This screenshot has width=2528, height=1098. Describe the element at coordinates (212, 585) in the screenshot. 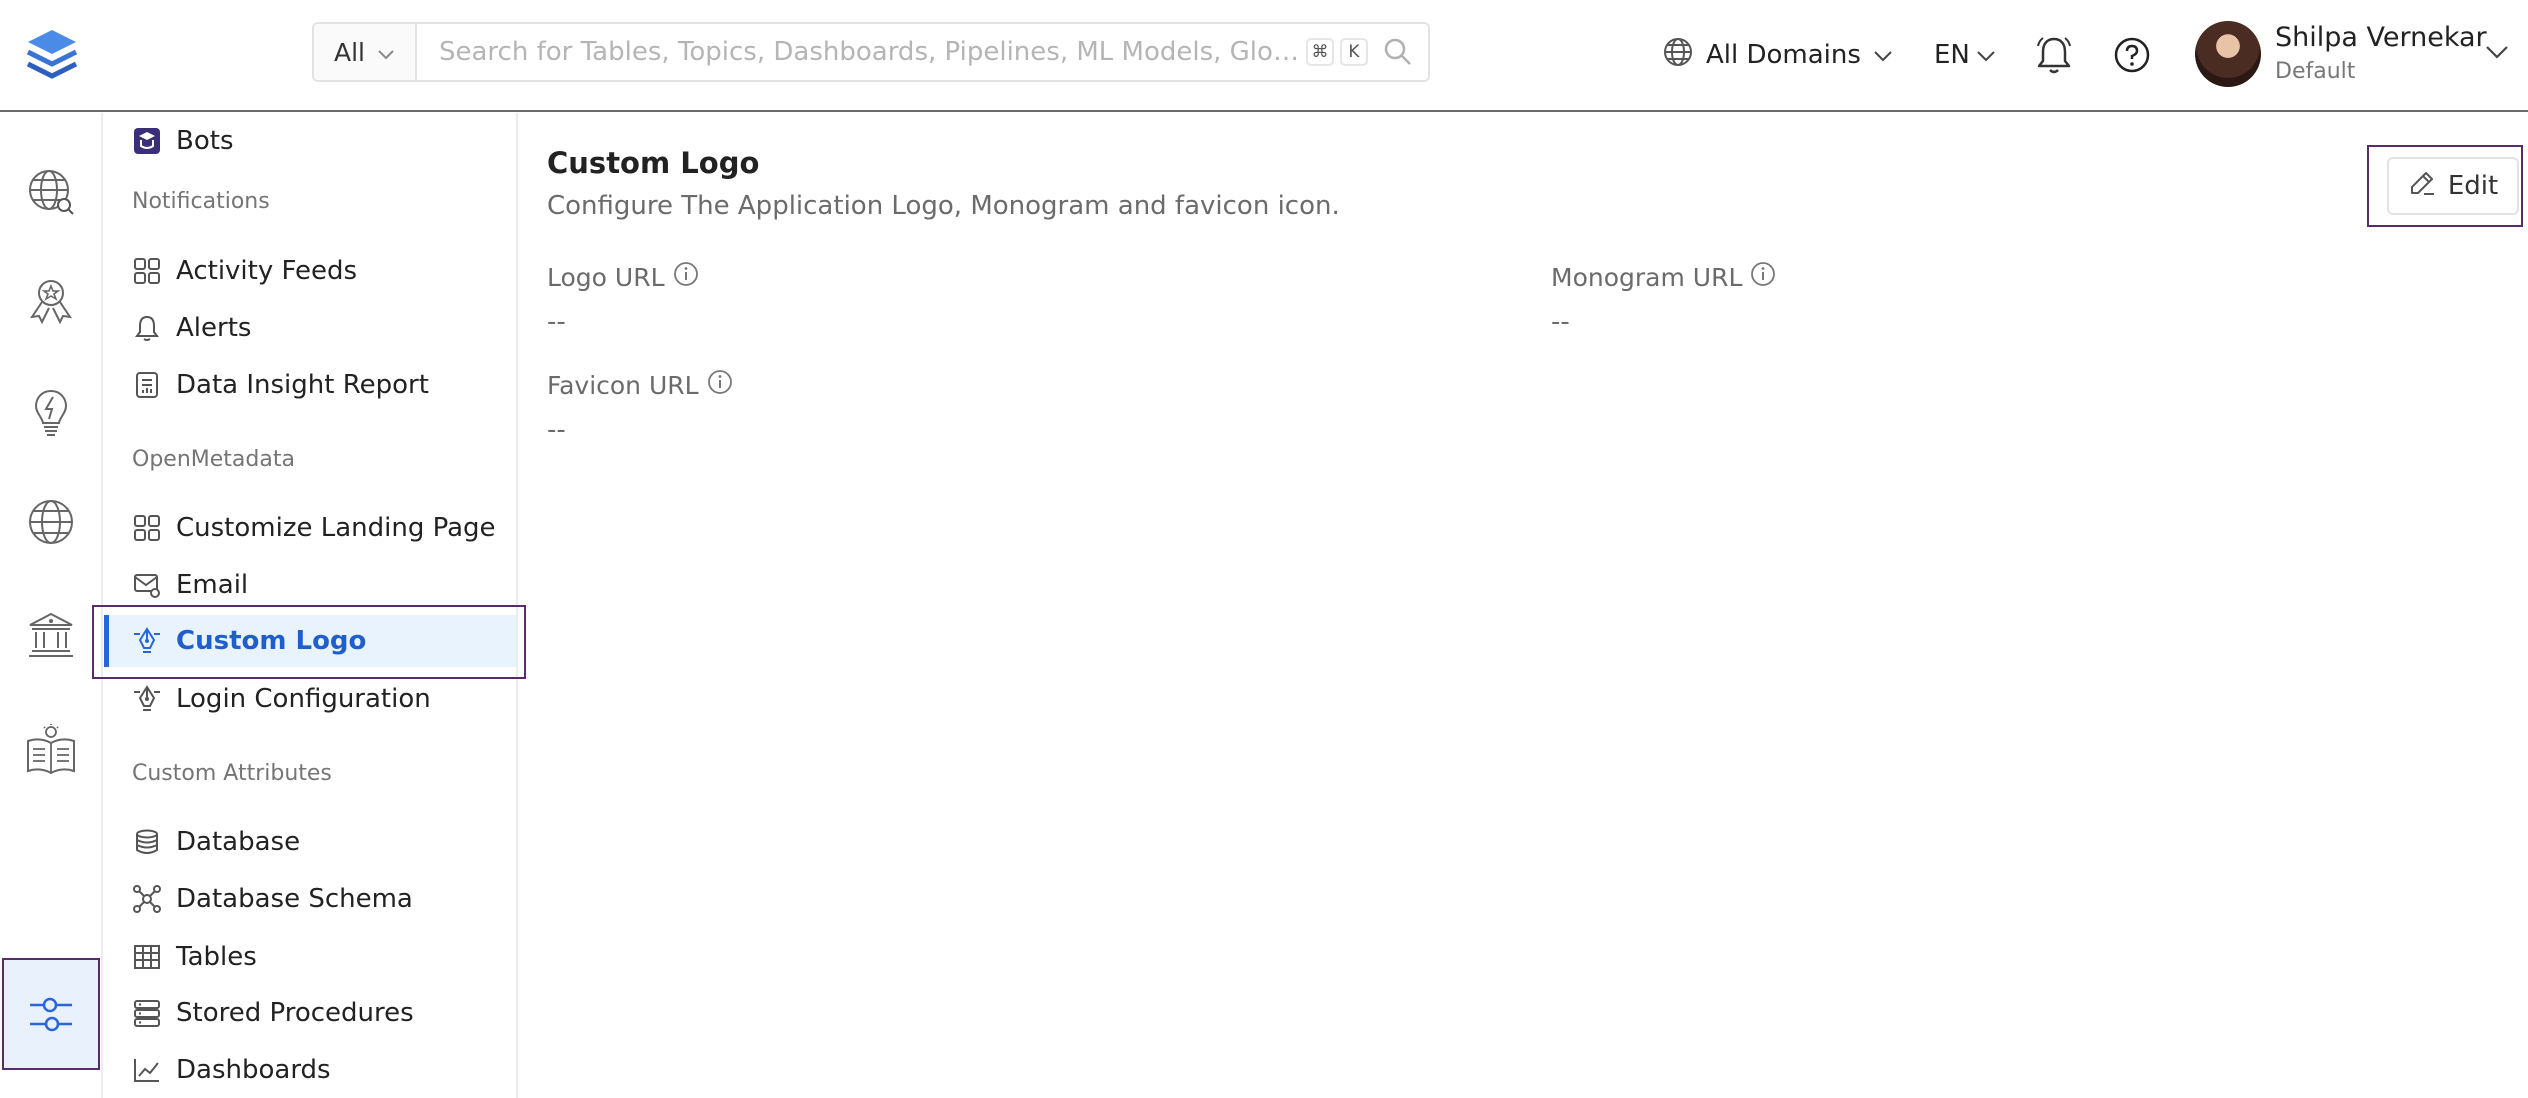

I see `menu-item-label: Email` at that location.